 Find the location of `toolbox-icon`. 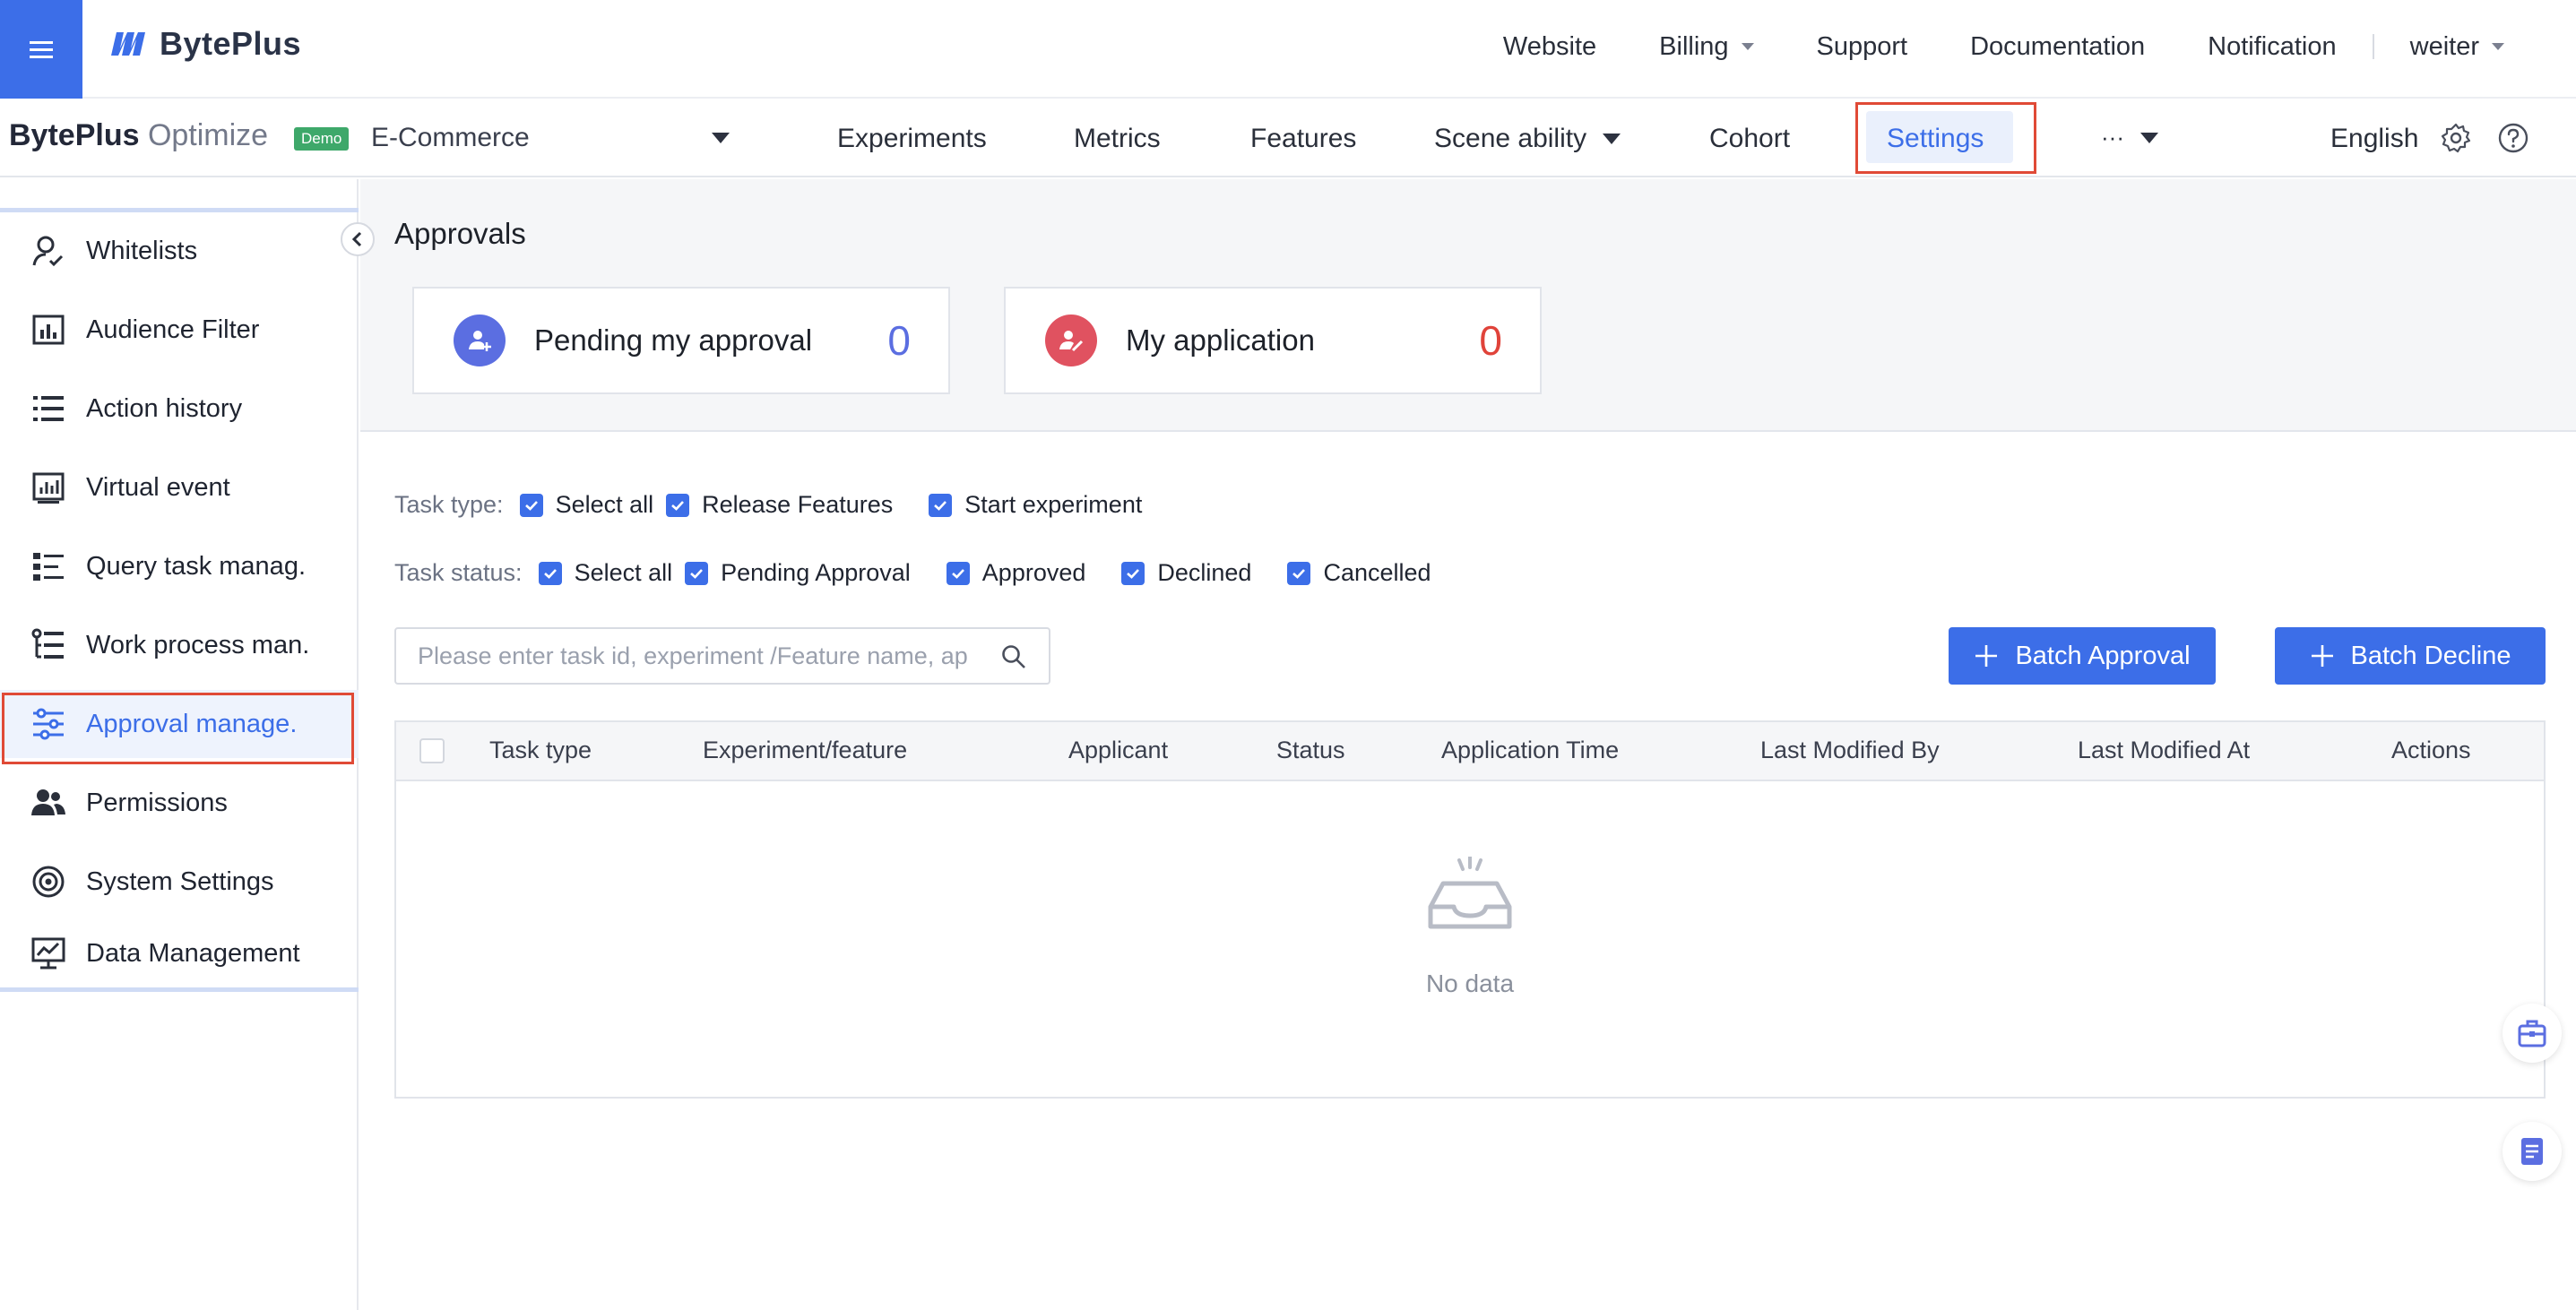

toolbox-icon is located at coordinates (2532, 1033).